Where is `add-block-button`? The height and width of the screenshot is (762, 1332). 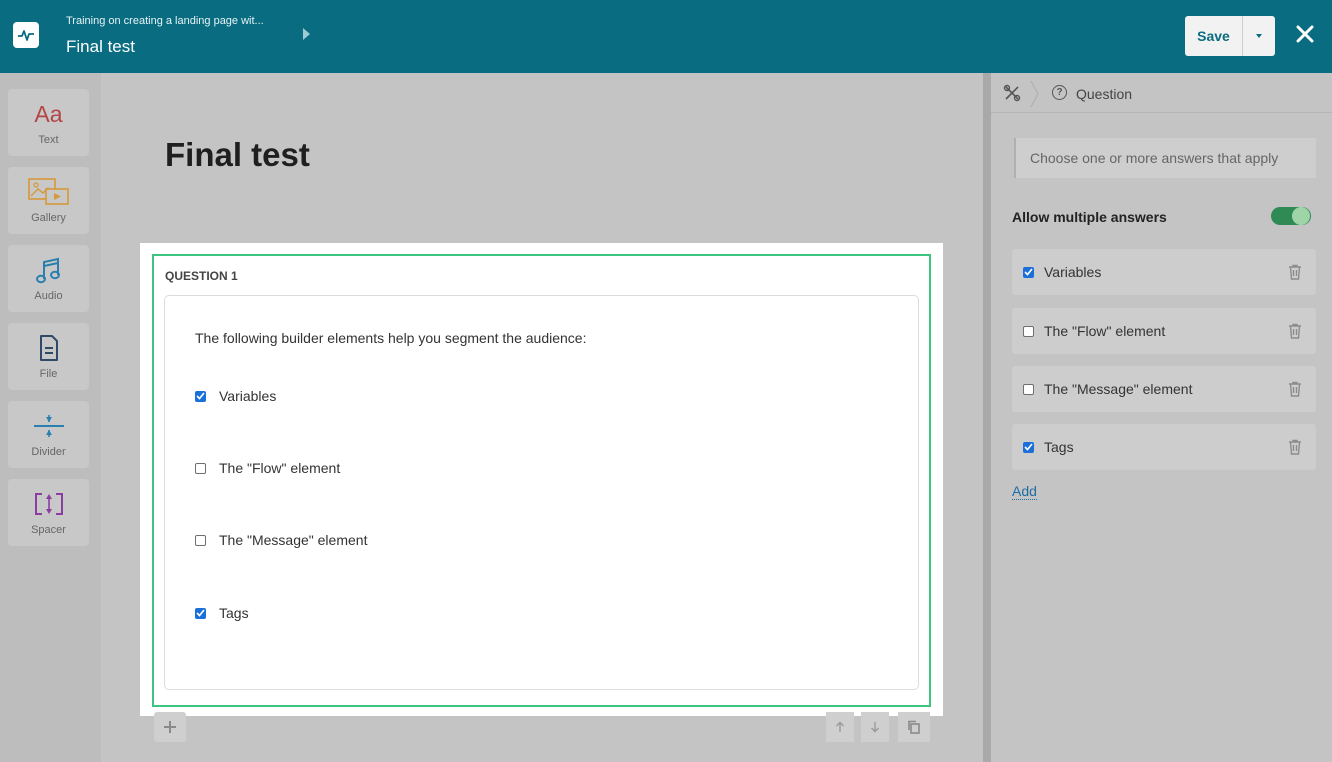 add-block-button is located at coordinates (170, 727).